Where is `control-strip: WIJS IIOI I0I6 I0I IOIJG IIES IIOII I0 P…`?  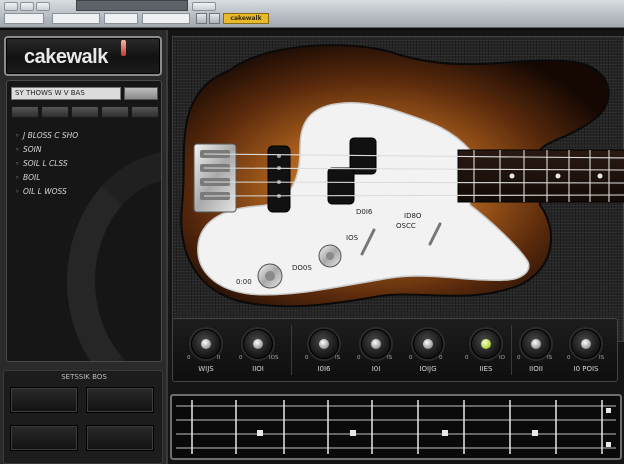 control-strip: WIJS IIOI I0I6 I0I IOIJG IIES IIOII I0 P… is located at coordinates (395, 350).